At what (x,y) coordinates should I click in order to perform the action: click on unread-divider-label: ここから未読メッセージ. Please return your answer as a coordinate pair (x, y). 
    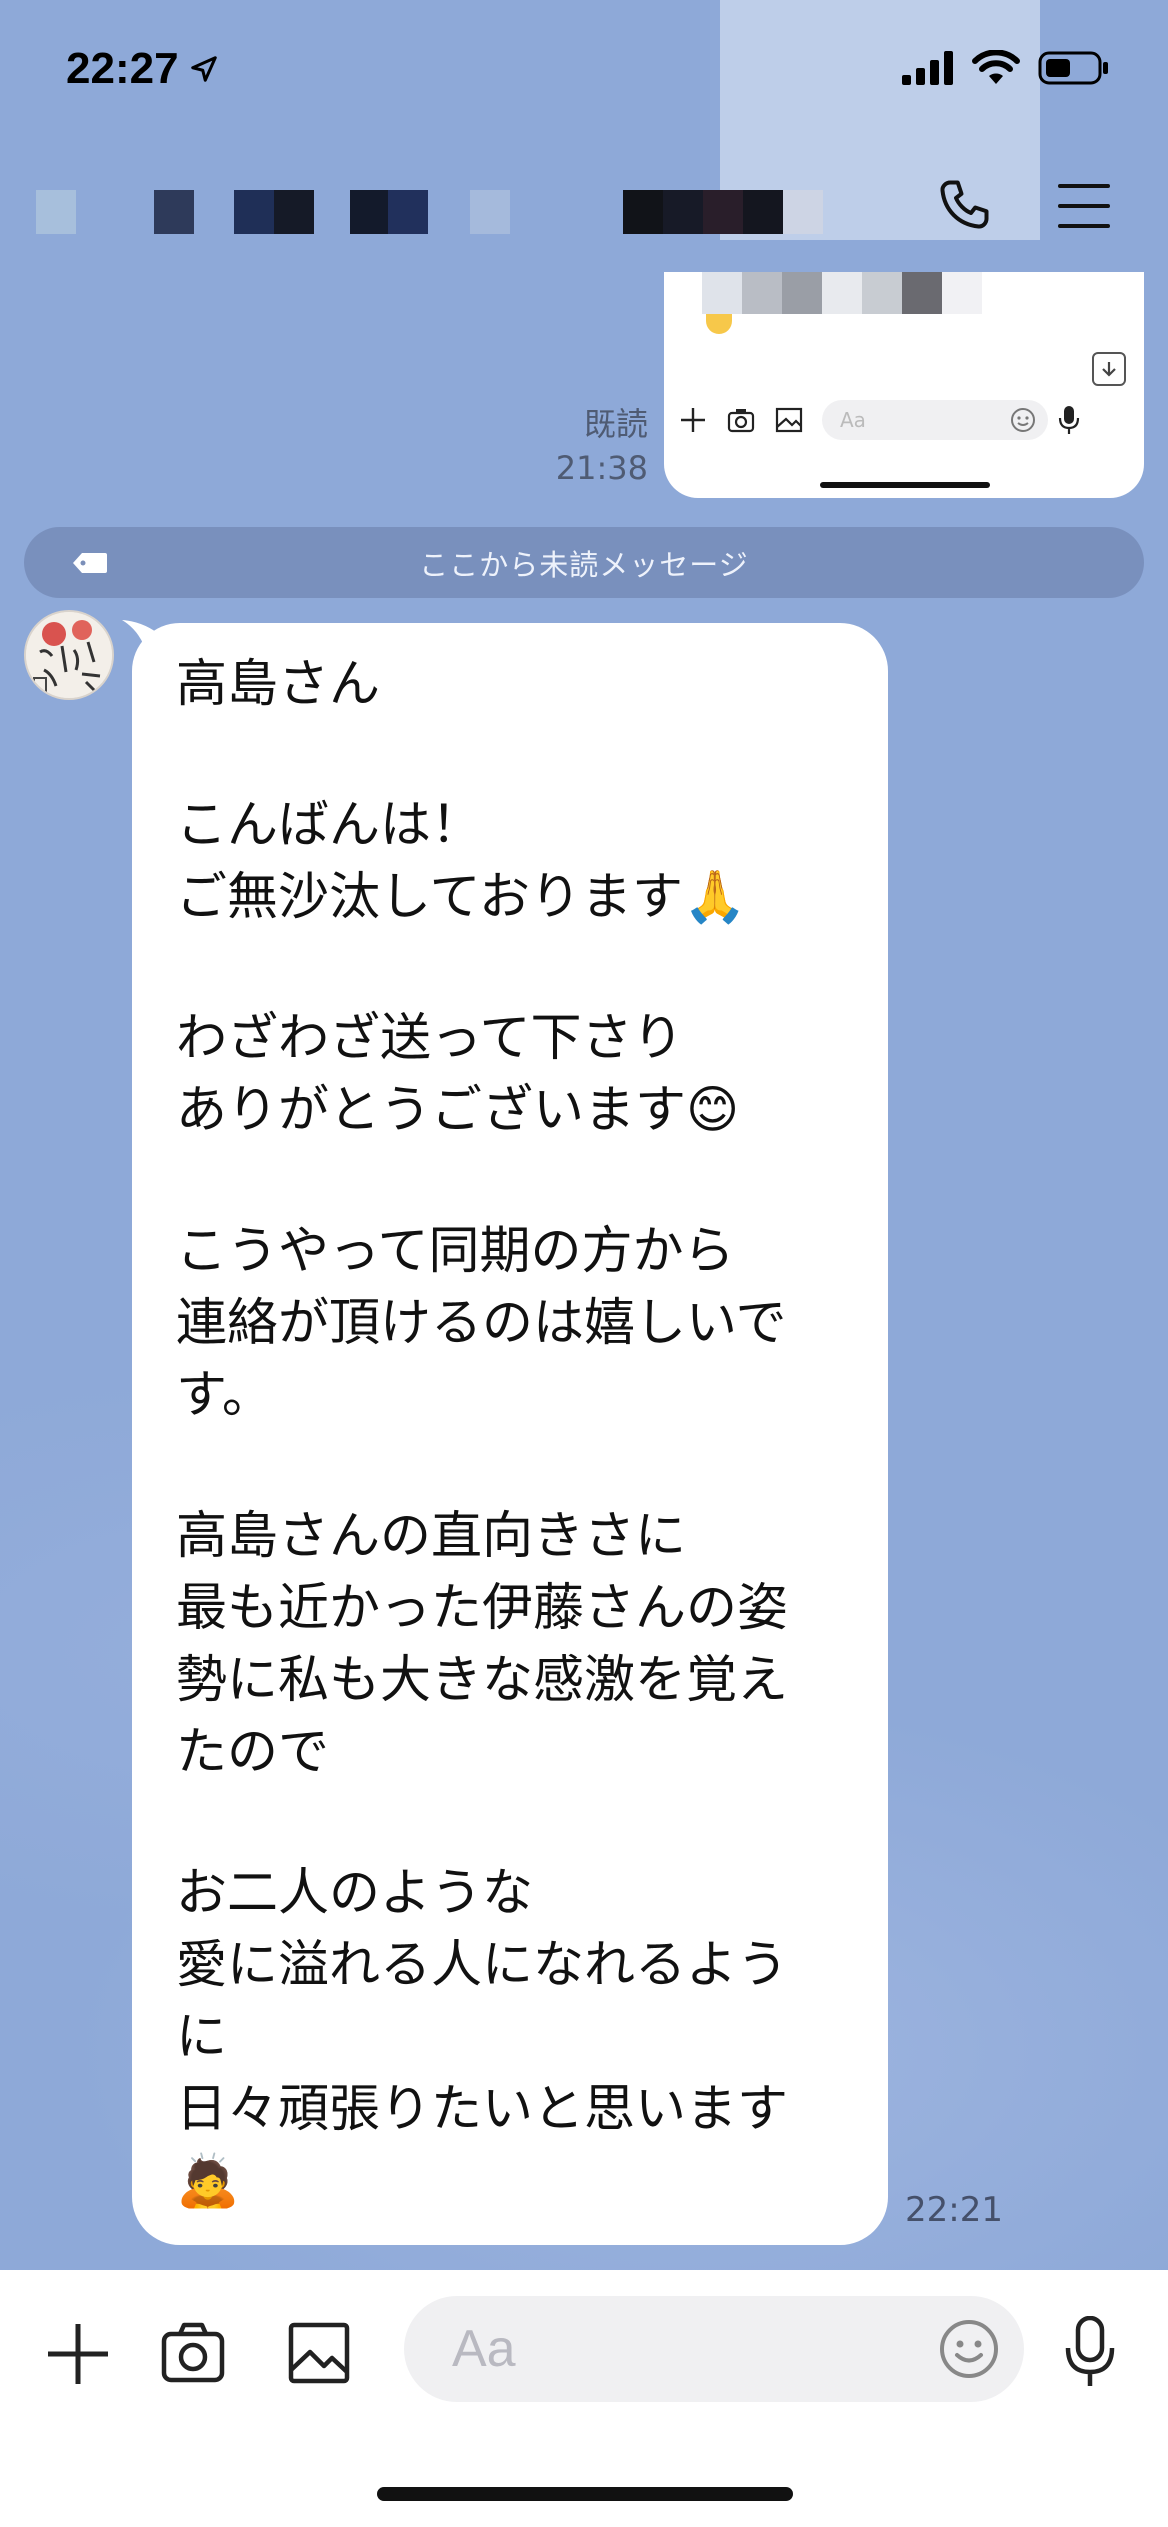
    Looking at the image, I should click on (584, 564).